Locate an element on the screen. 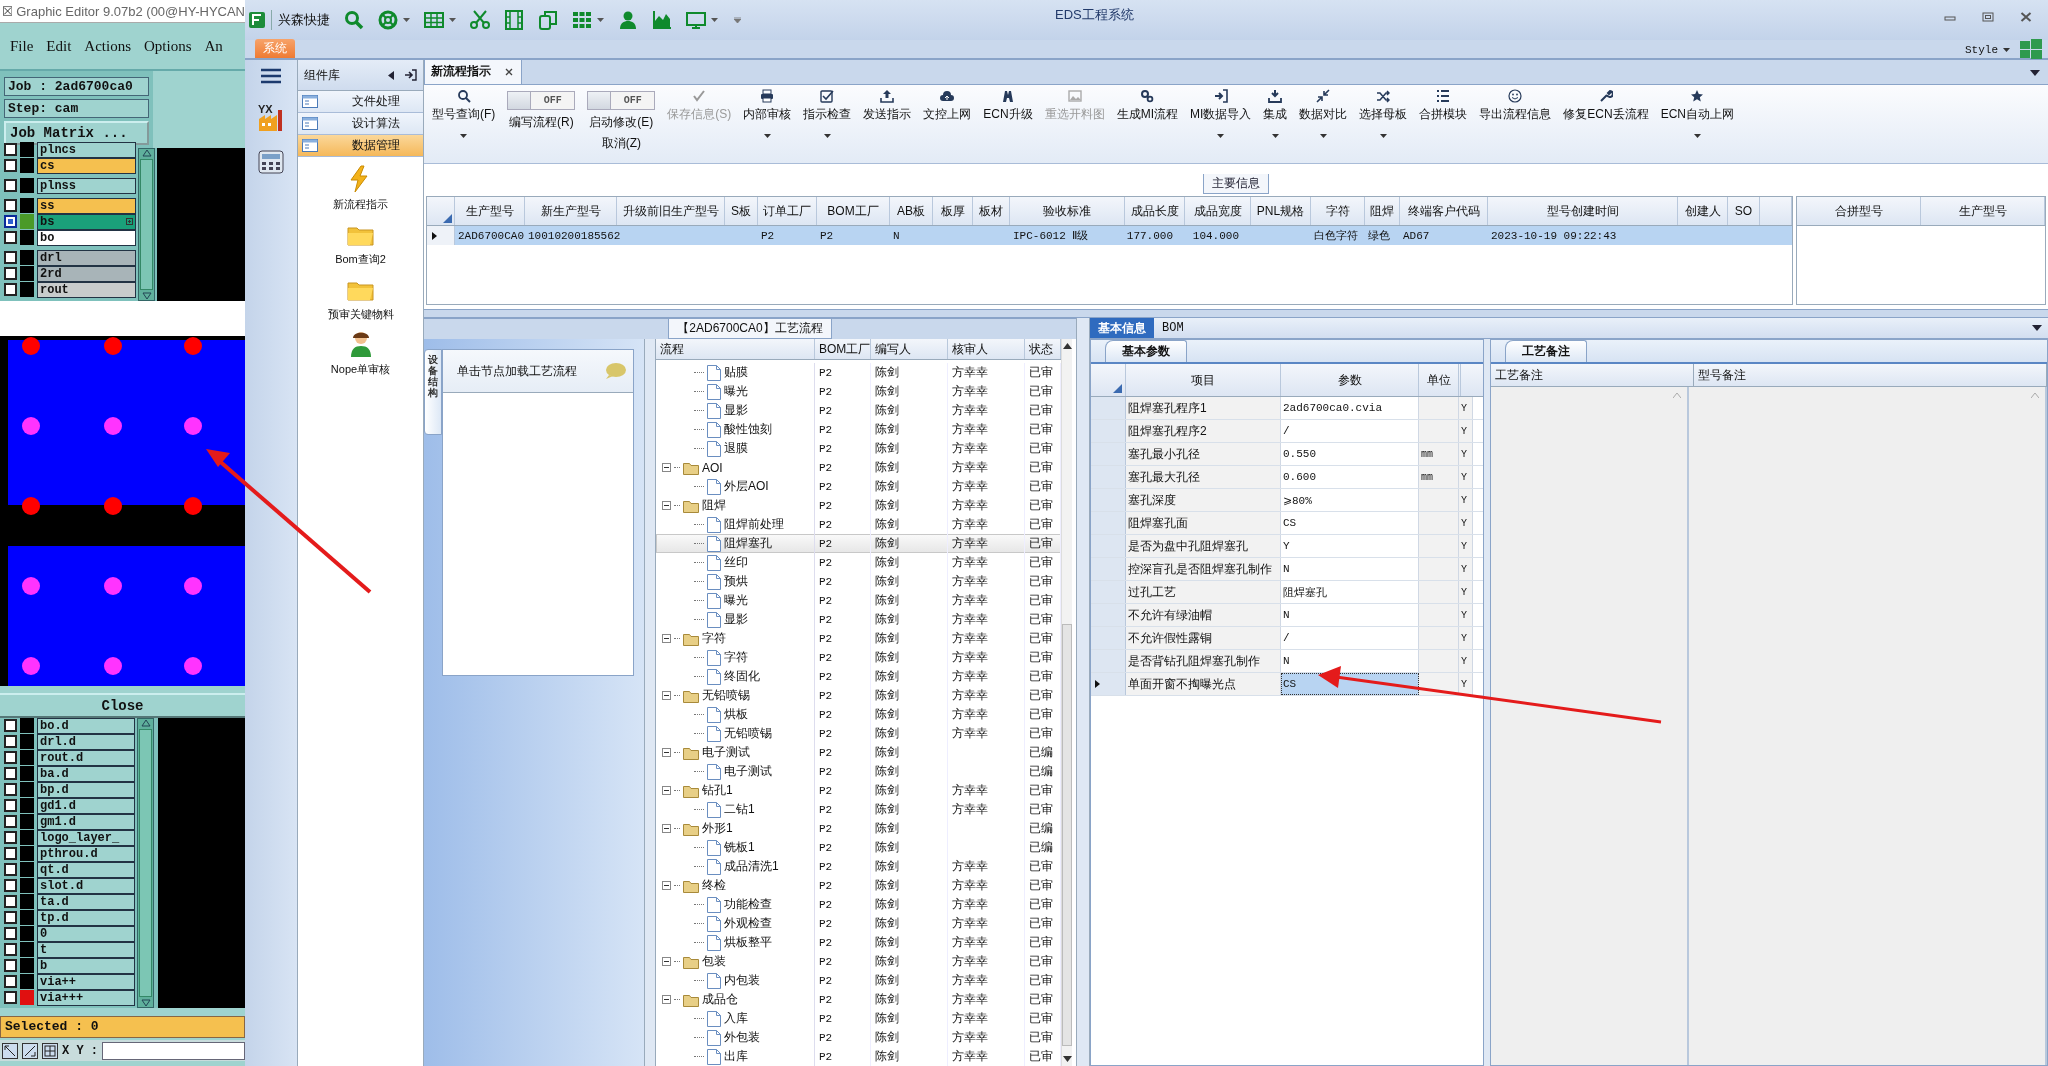 The height and width of the screenshot is (1066, 2048). tab: BOM is located at coordinates (1173, 328).